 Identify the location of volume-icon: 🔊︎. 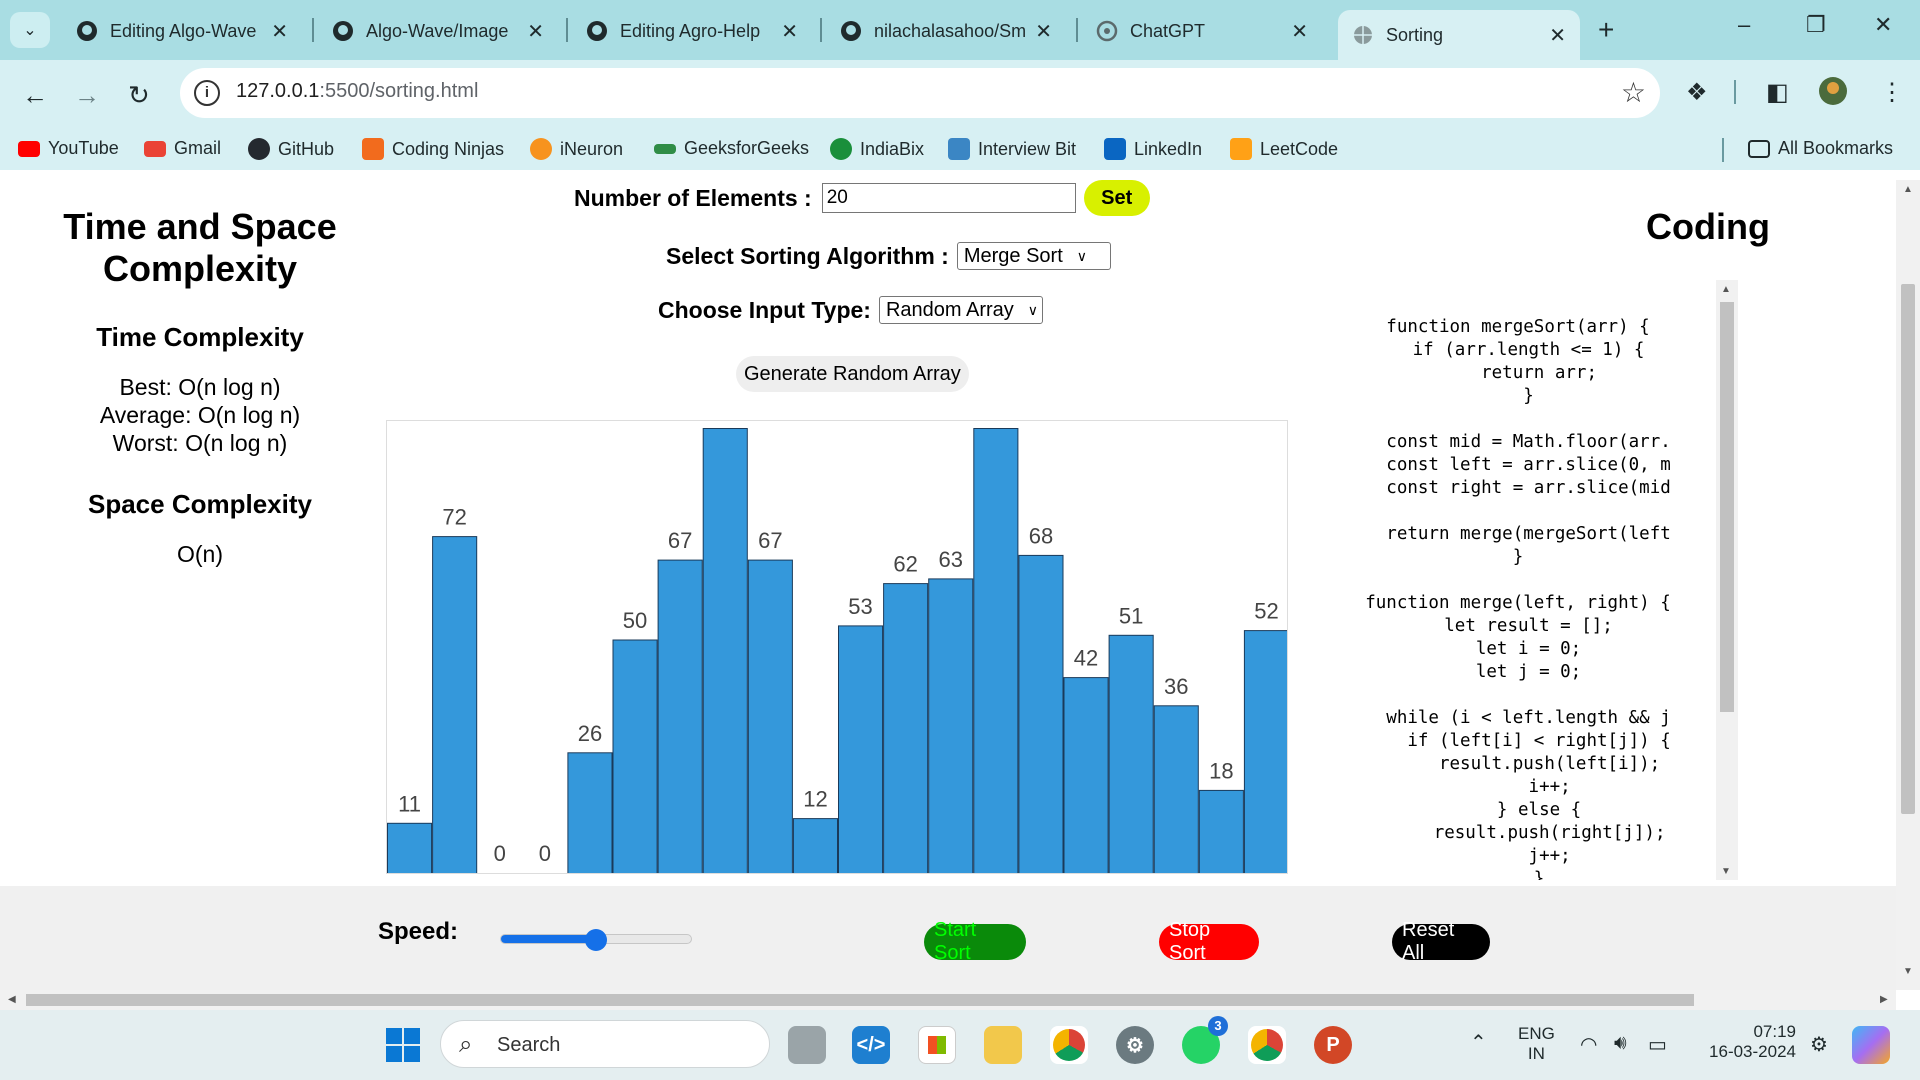
(1620, 1043).